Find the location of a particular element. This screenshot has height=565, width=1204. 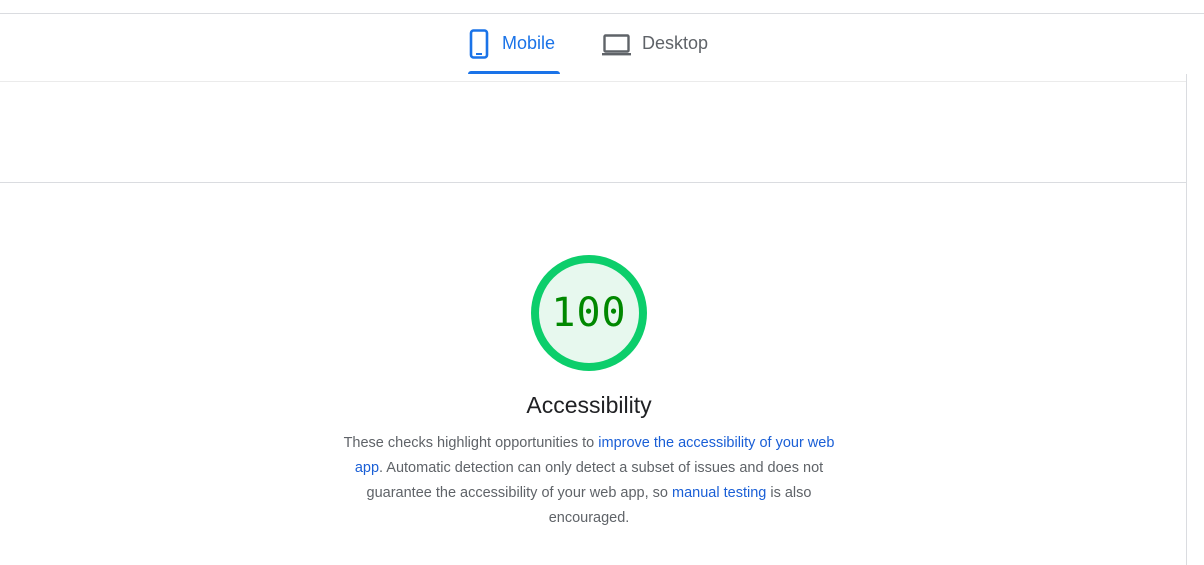

tabs-divider is located at coordinates (593, 81).